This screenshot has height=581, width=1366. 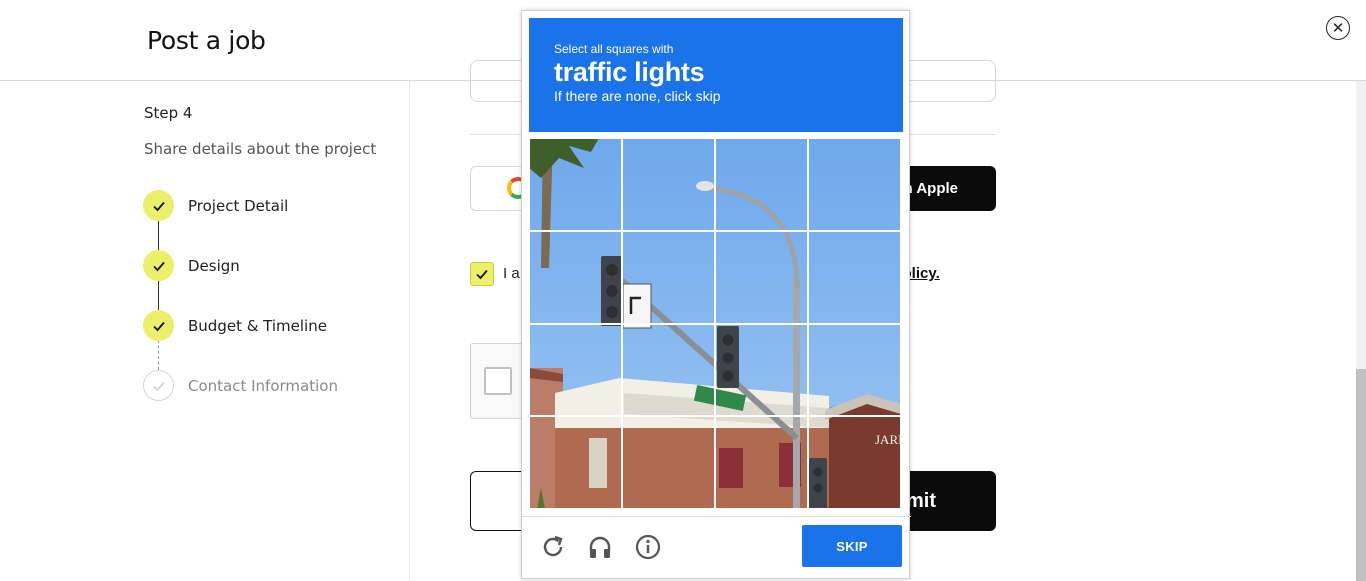 I want to click on step-budget-timeline: Budget & Timeline, so click(x=235, y=325).